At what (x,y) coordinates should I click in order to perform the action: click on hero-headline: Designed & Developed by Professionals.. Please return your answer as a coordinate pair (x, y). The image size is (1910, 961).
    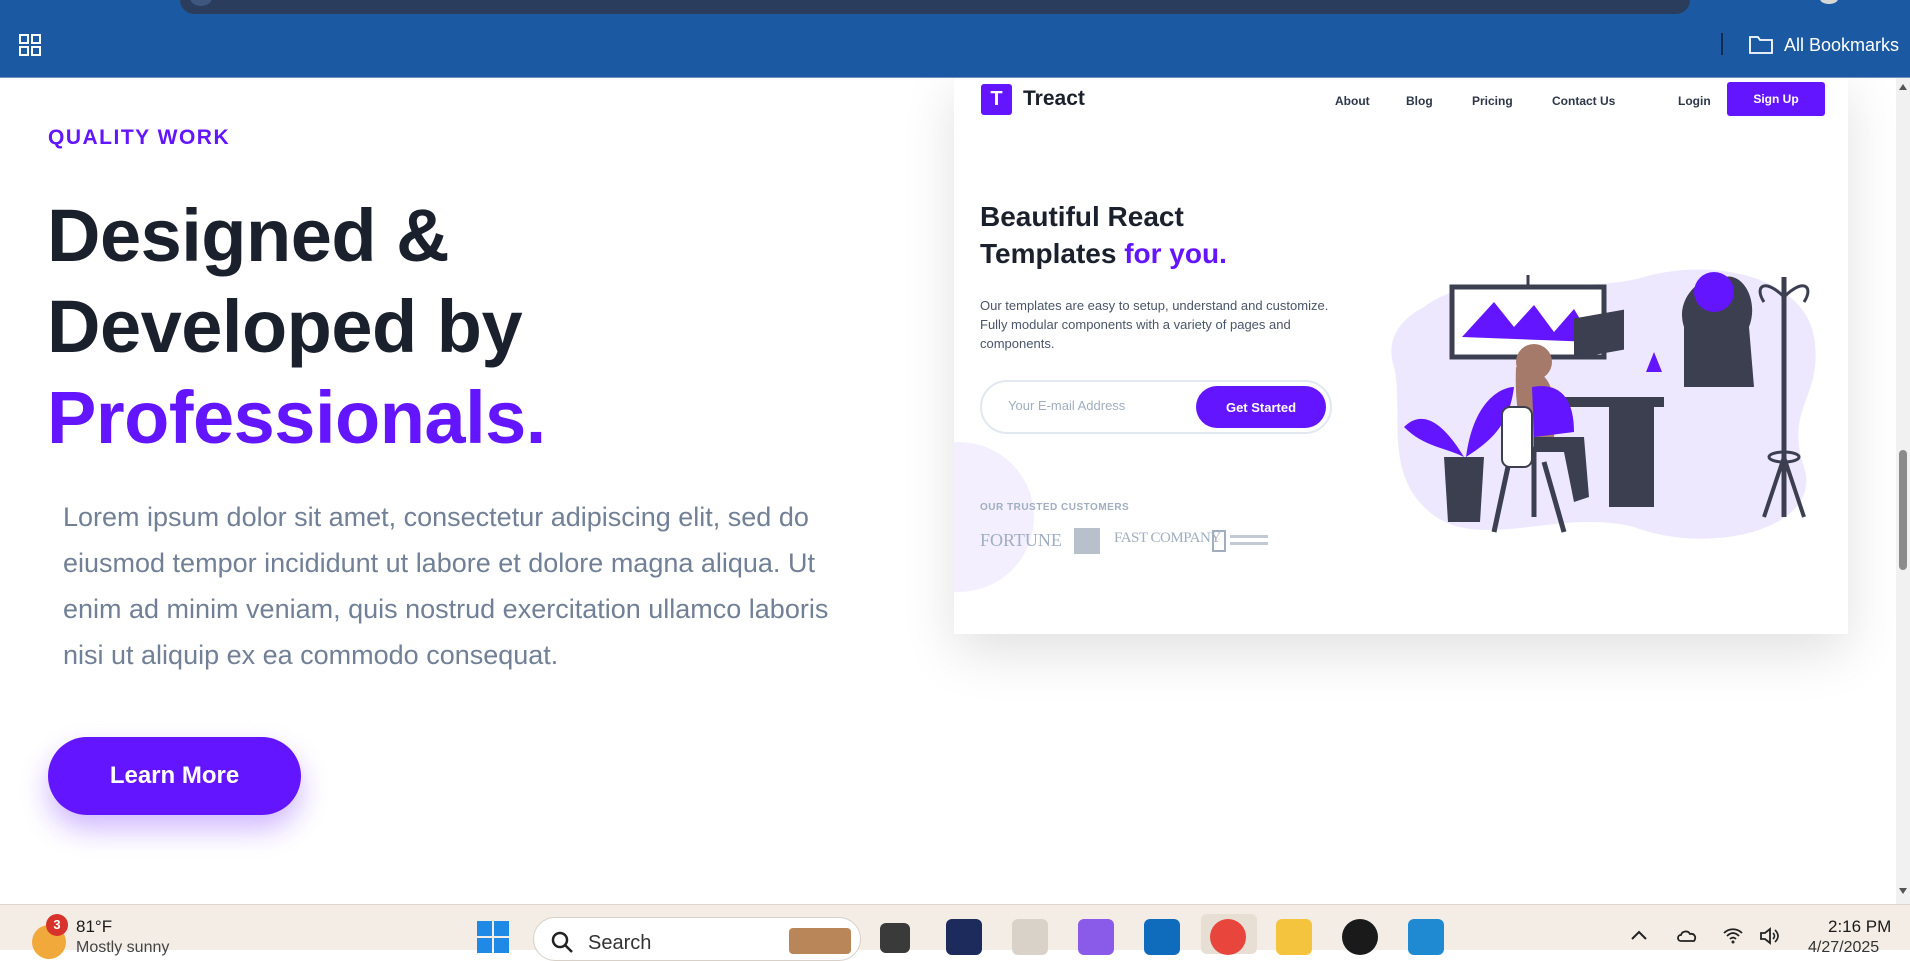
    Looking at the image, I should click on (296, 326).